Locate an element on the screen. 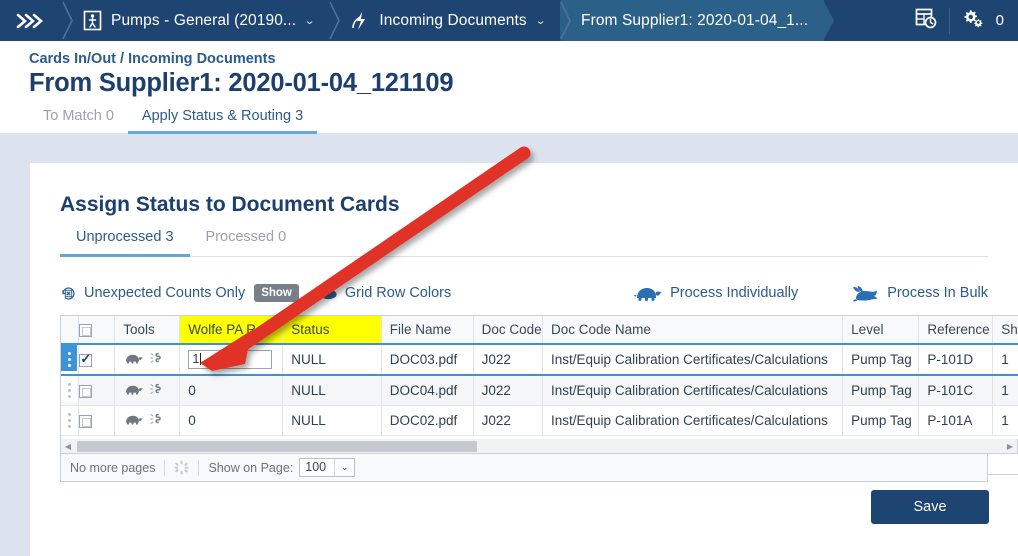 Image resolution: width=1018 pixels, height=556 pixels. col-reference: Reference is located at coordinates (956, 330).